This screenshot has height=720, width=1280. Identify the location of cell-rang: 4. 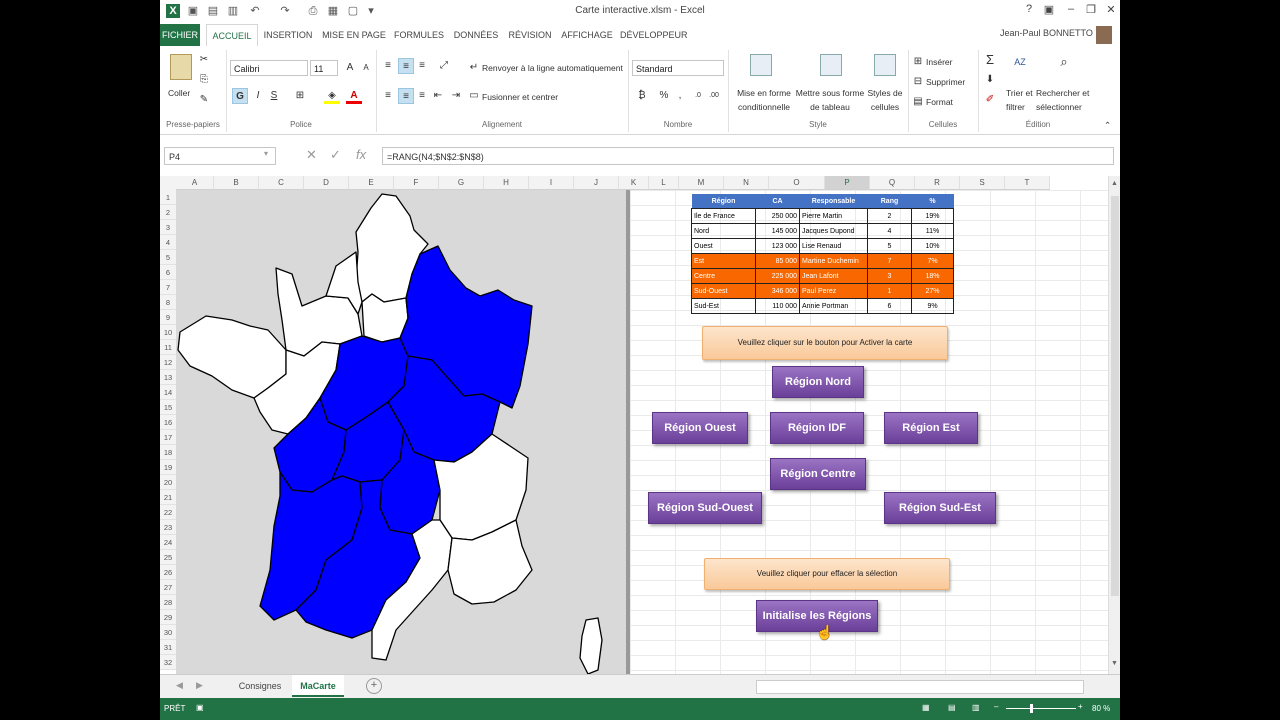
(889, 231).